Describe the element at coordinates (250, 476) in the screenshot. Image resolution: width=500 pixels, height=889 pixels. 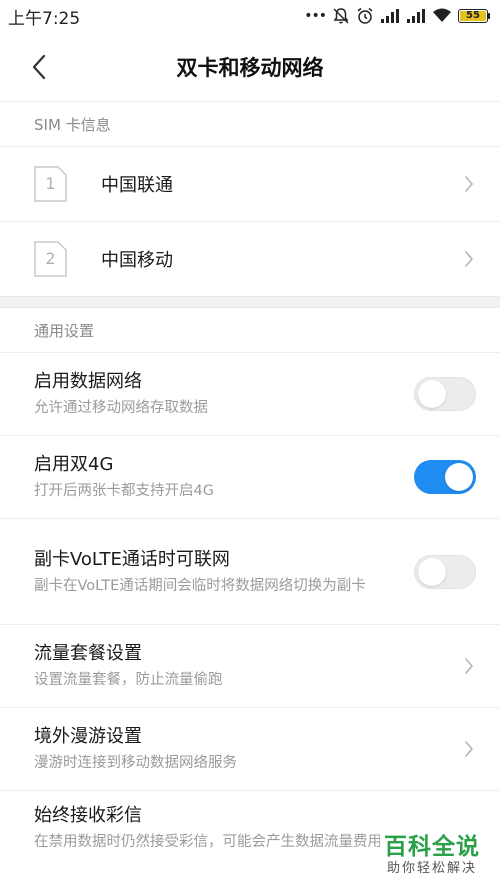
I see `setting-enable-dual-4g: 启用双4G 打开后两张卡都支持开启4G` at that location.